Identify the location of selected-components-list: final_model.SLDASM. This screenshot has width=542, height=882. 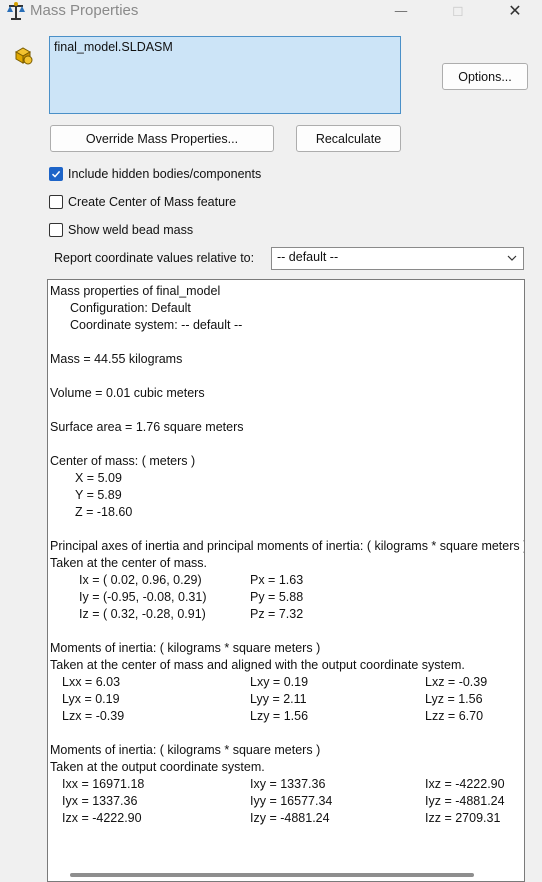
(225, 75).